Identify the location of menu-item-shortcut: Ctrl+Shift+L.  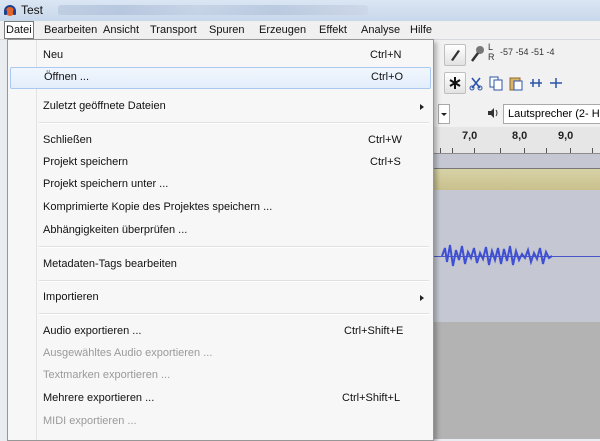
(371, 398).